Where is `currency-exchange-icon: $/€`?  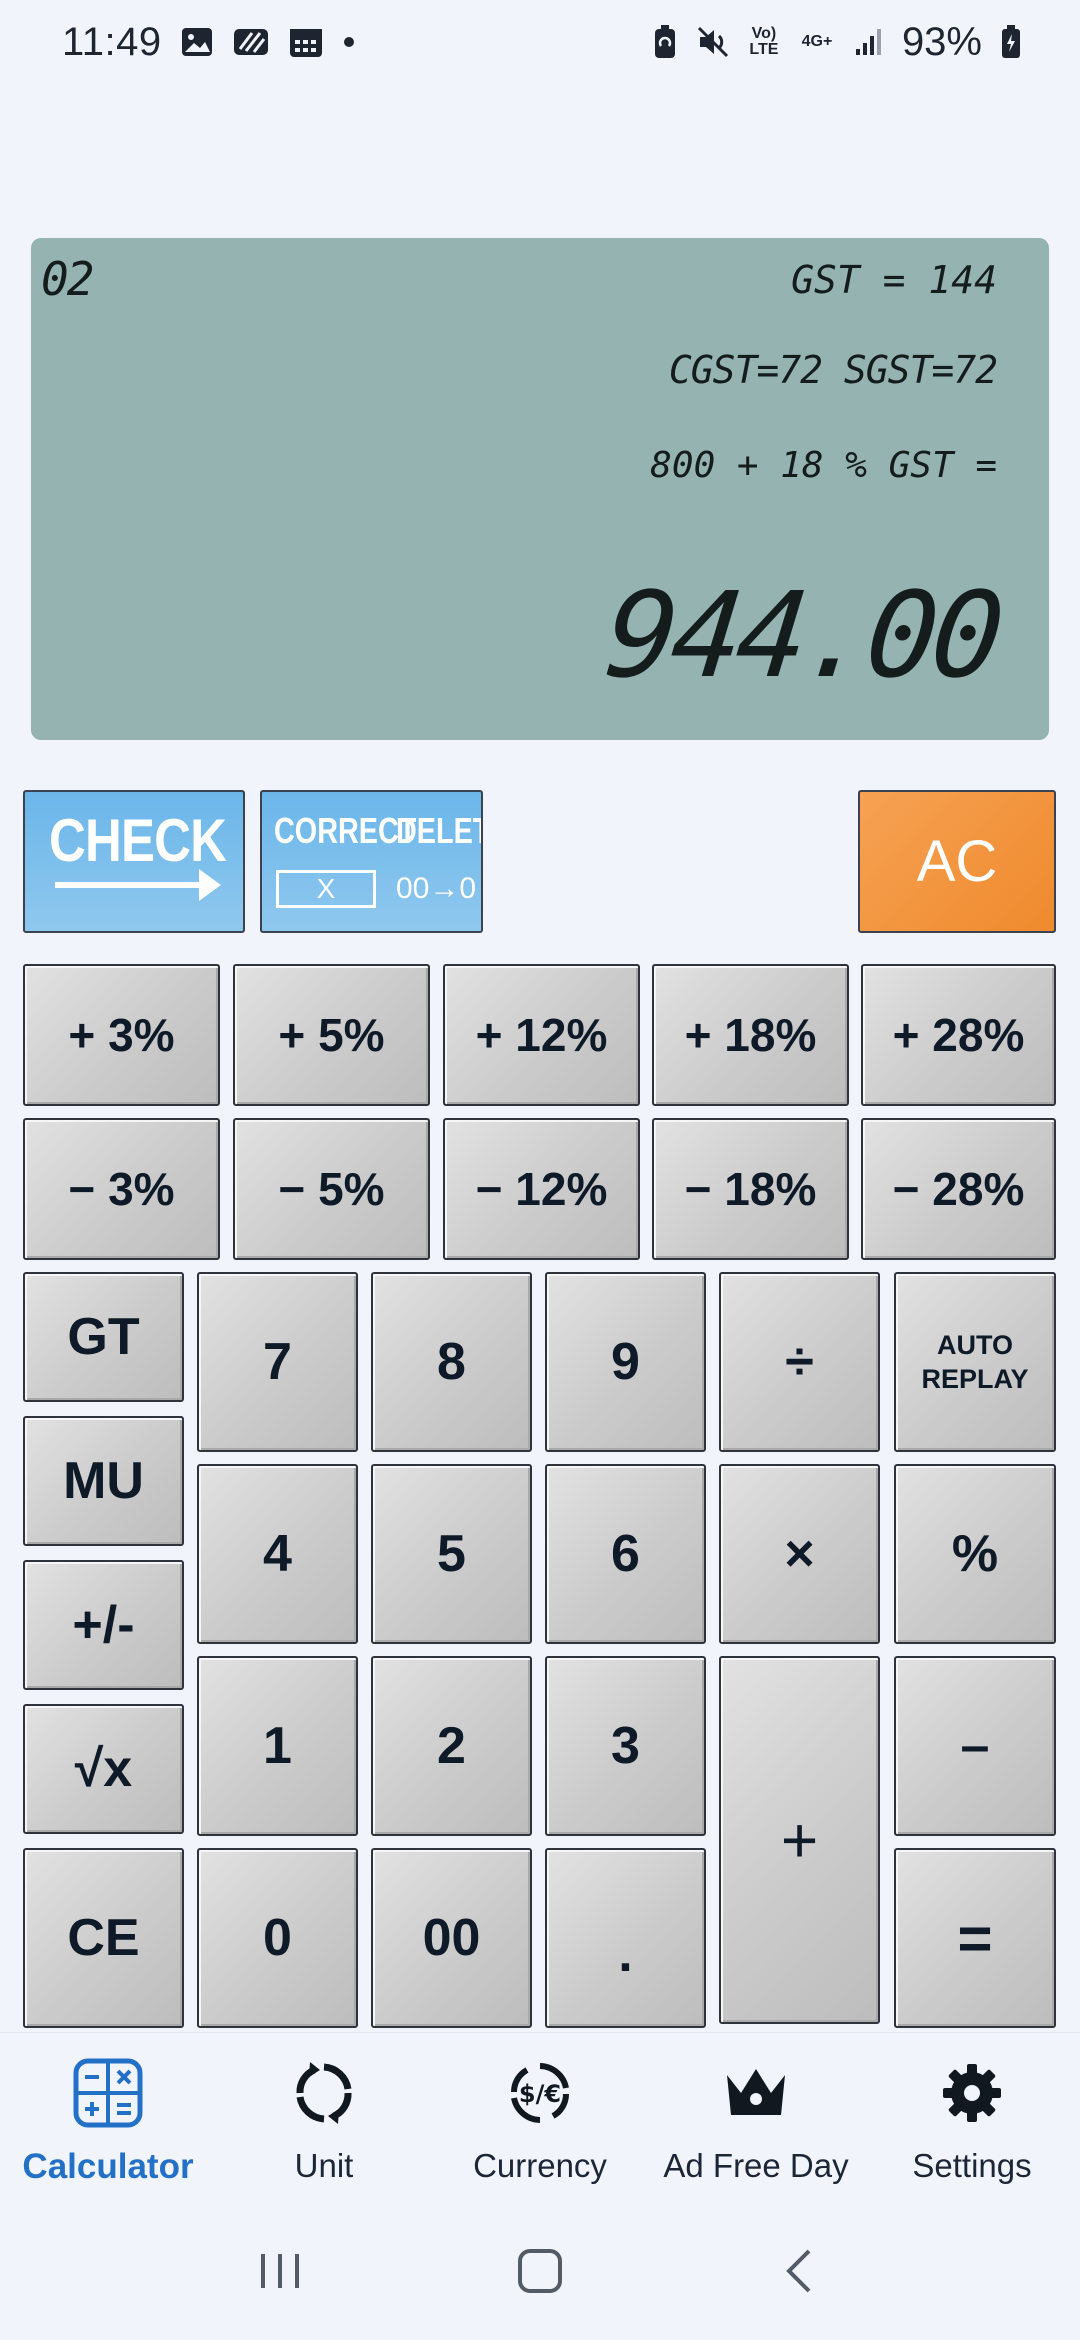
currency-exchange-icon: $/€ is located at coordinates (540, 2093).